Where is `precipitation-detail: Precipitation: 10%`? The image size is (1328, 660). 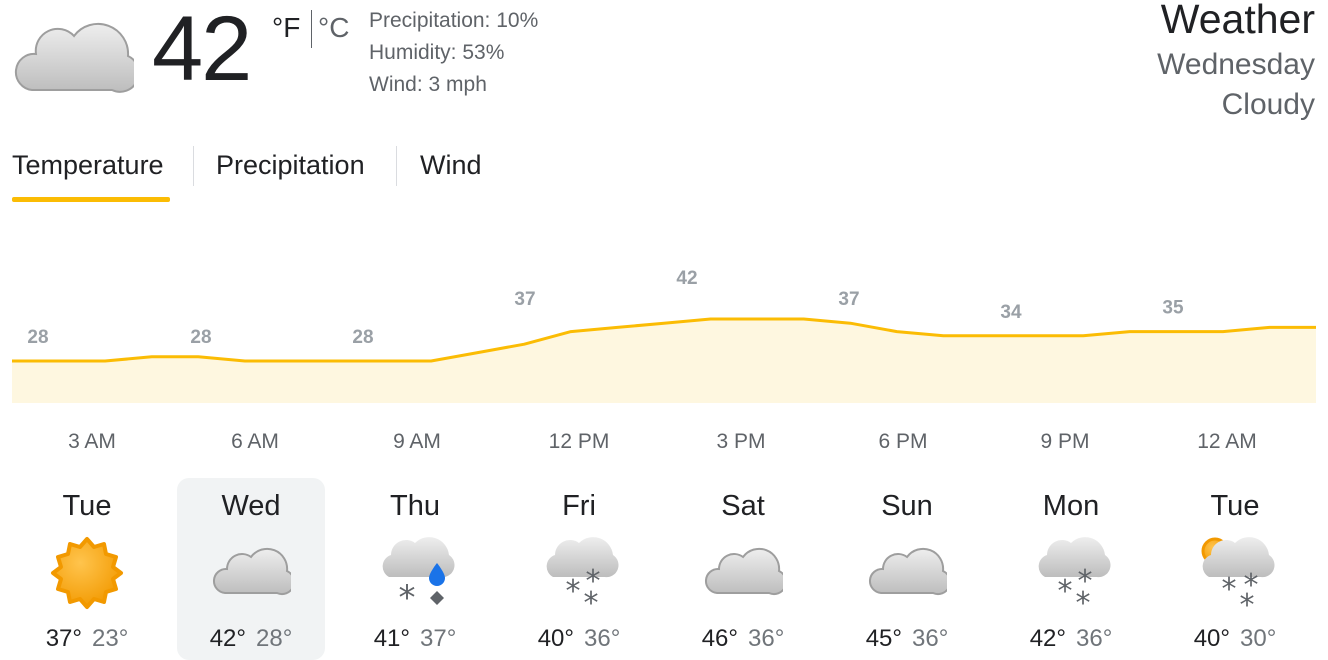 precipitation-detail: Precipitation: 10% is located at coordinates (454, 20).